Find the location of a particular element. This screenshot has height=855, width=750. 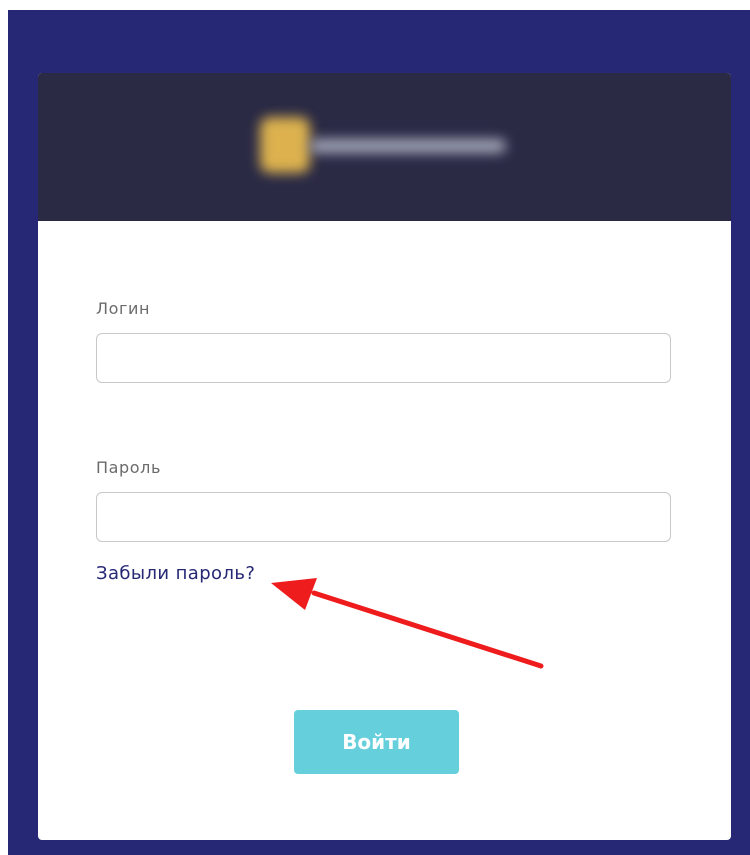

logo-icon is located at coordinates (285, 145).